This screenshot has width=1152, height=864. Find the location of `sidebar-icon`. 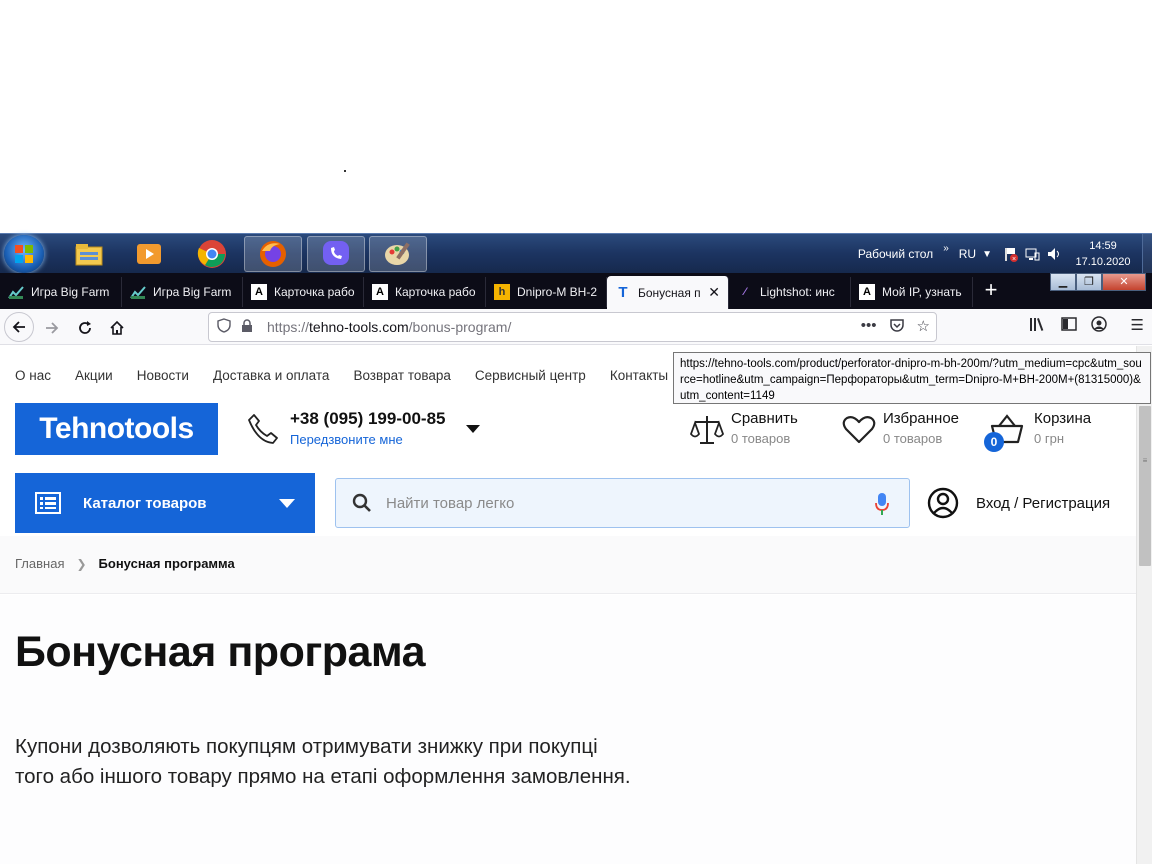

sidebar-icon is located at coordinates (1068, 326).